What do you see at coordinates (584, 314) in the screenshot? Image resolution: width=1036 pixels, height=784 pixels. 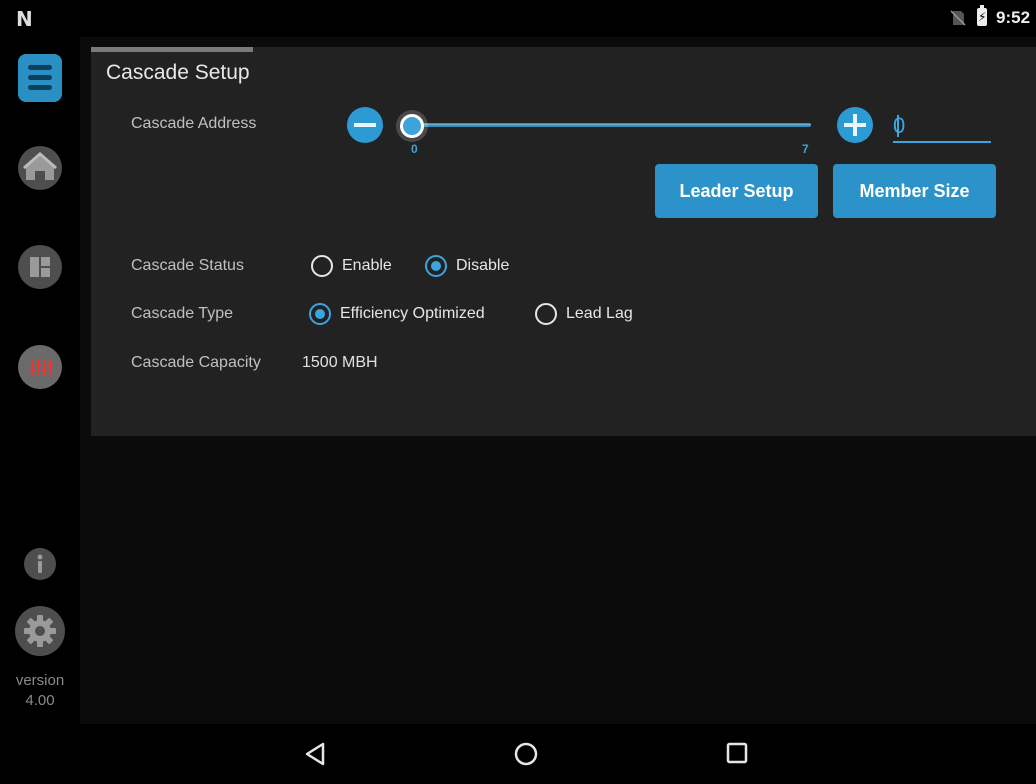 I see `type-lead-lag-radio: Lead Lag` at bounding box center [584, 314].